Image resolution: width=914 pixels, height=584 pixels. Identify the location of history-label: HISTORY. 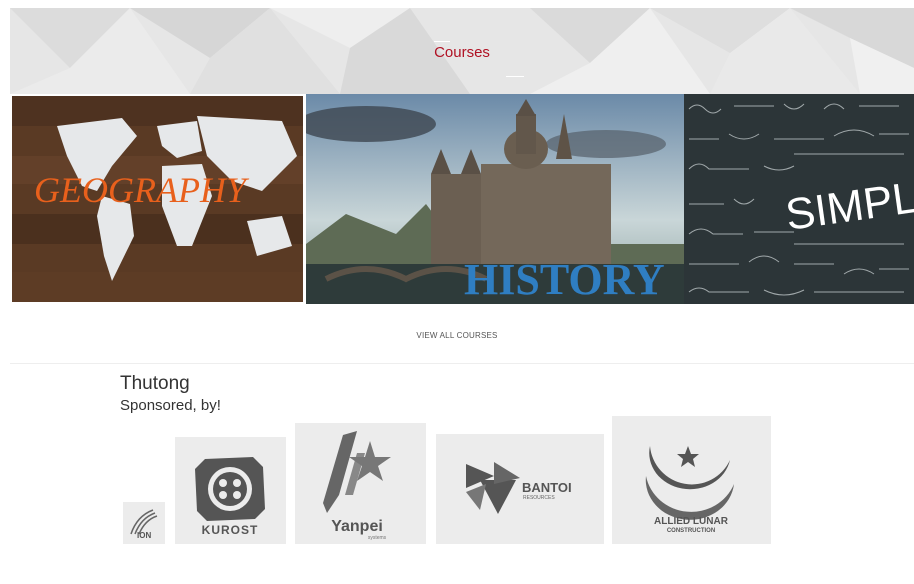
(564, 279).